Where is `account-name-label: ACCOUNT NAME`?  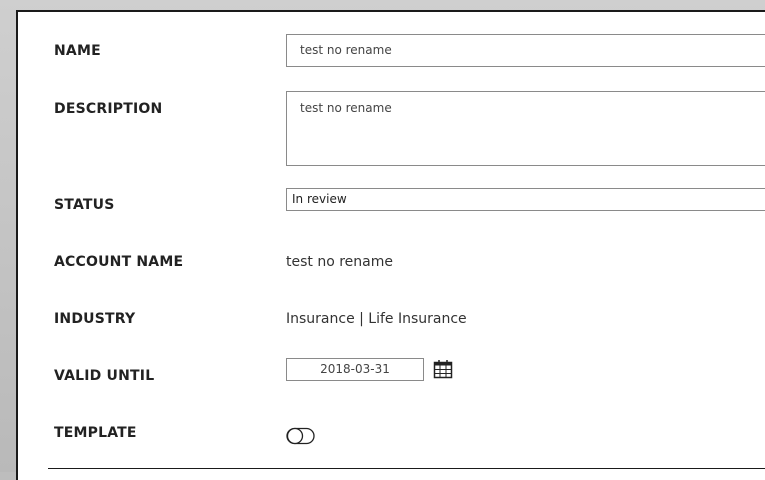 account-name-label: ACCOUNT NAME is located at coordinates (119, 262).